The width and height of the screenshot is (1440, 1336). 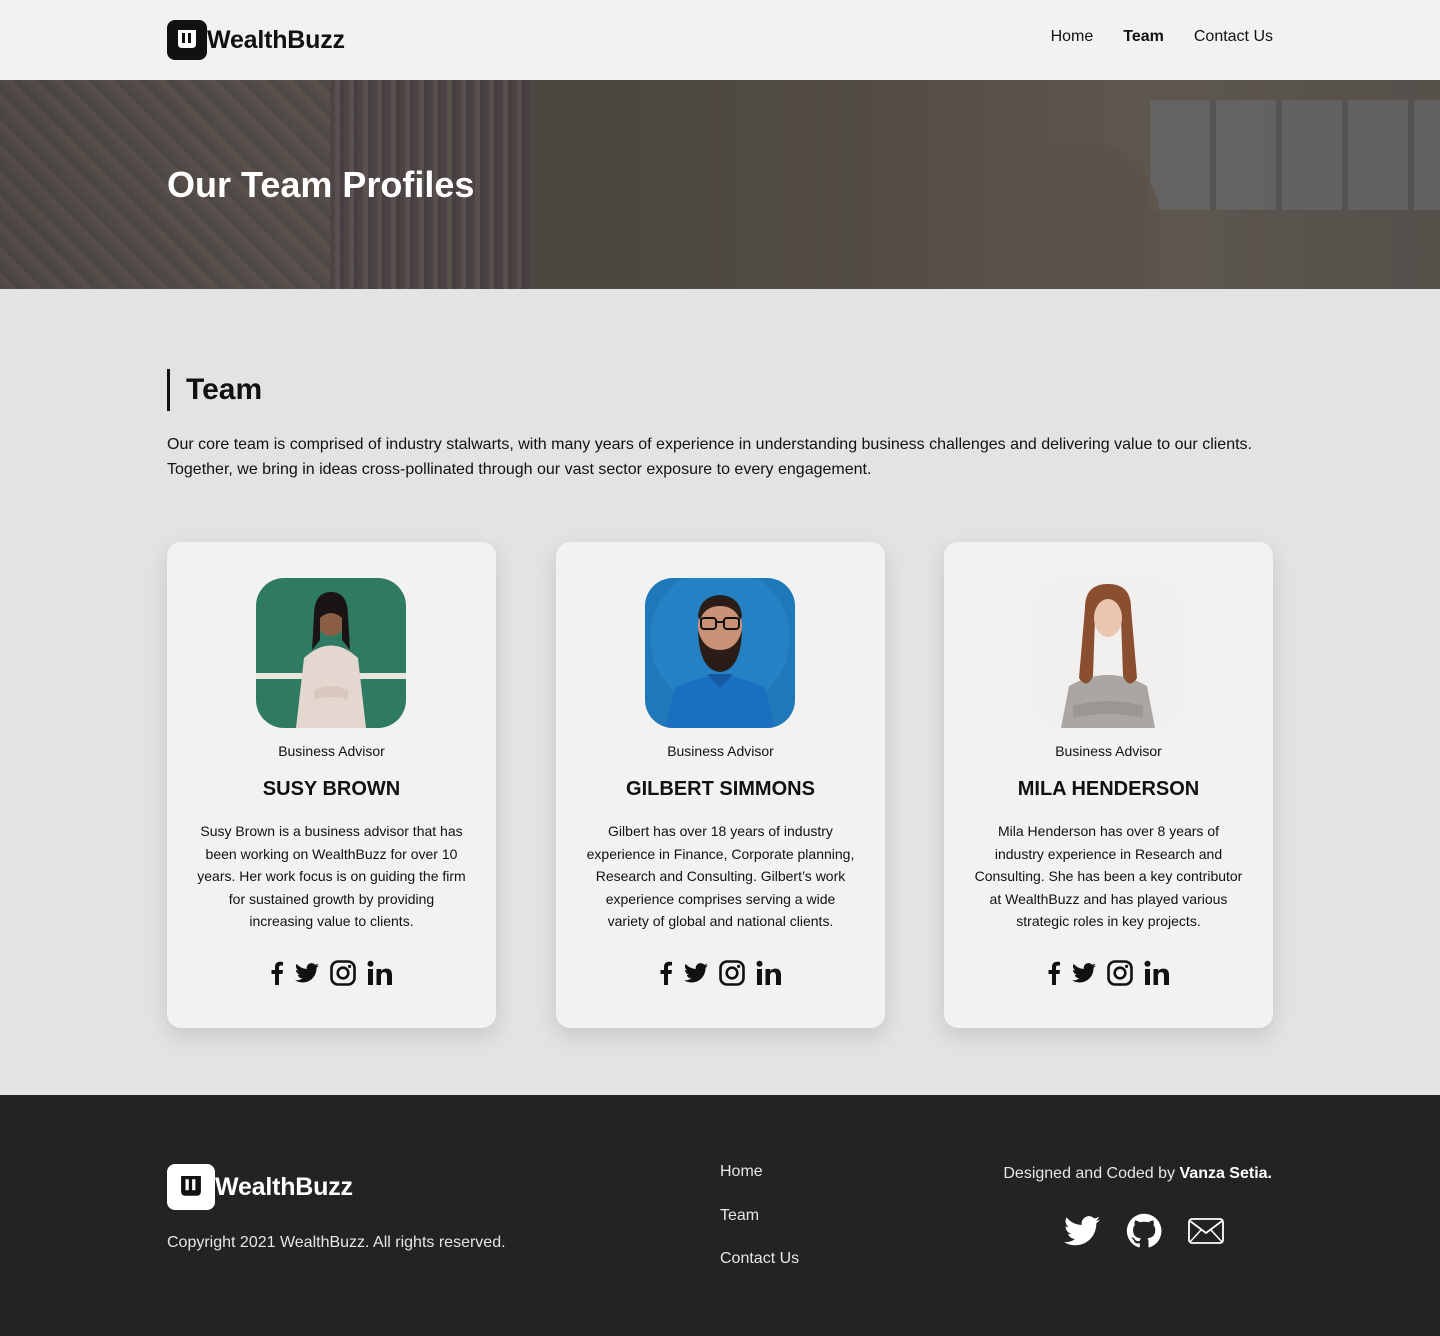 What do you see at coordinates (224, 389) in the screenshot?
I see `team-heading-text: Team` at bounding box center [224, 389].